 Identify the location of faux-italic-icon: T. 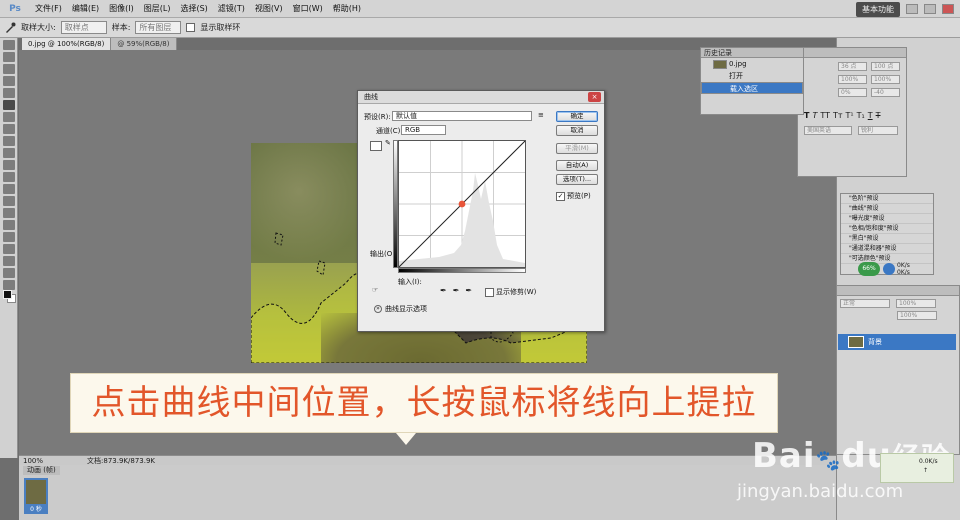
(814, 115).